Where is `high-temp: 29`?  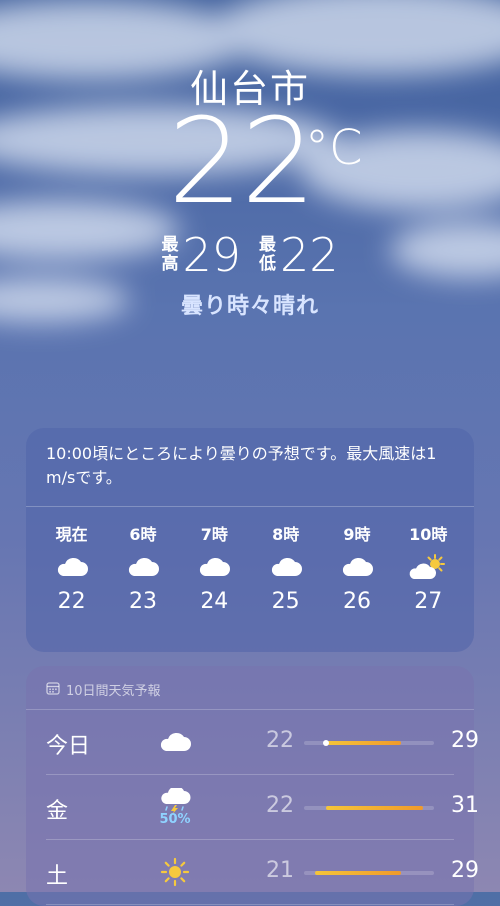 high-temp: 29 is located at coordinates (211, 255).